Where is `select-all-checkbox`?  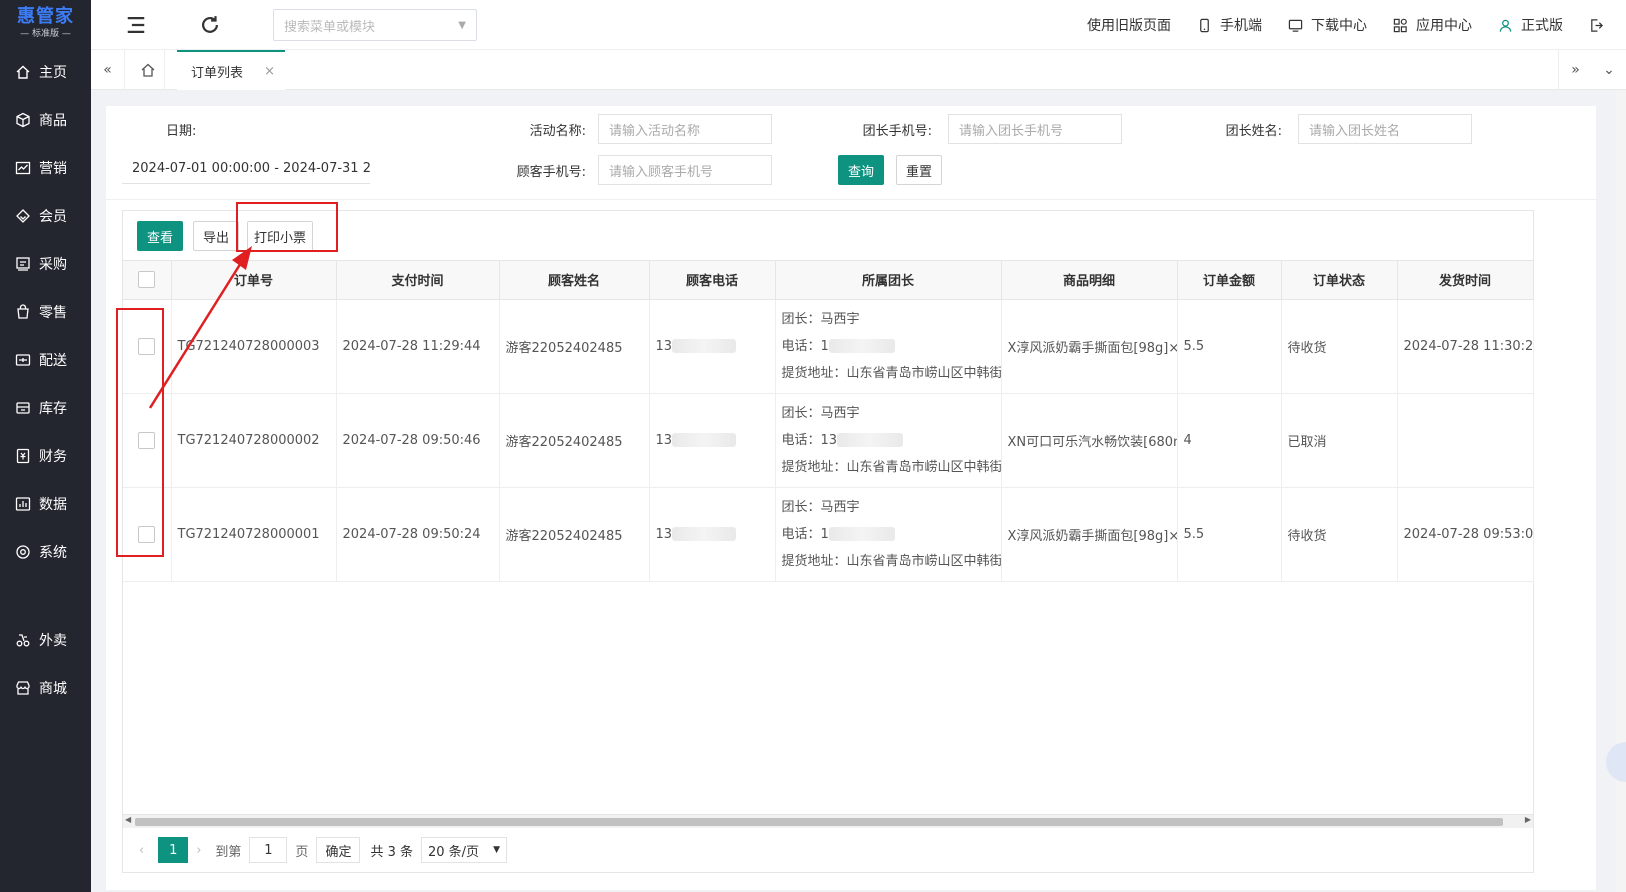 select-all-checkbox is located at coordinates (147, 280).